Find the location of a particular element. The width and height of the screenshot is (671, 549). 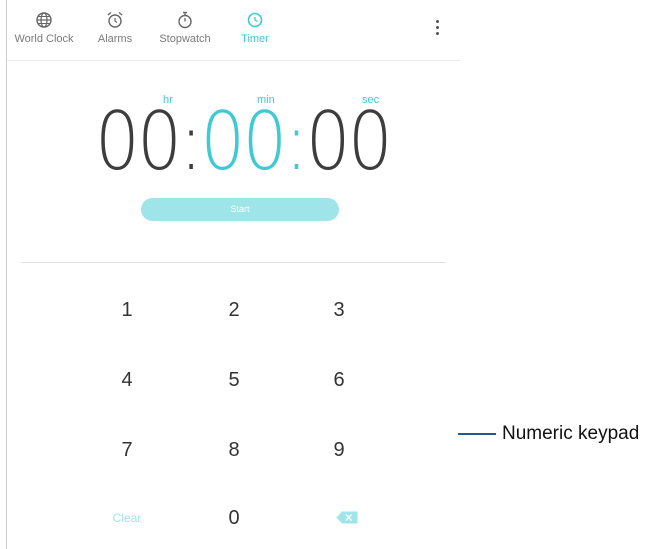

tab-timer: Timer is located at coordinates (255, 27).